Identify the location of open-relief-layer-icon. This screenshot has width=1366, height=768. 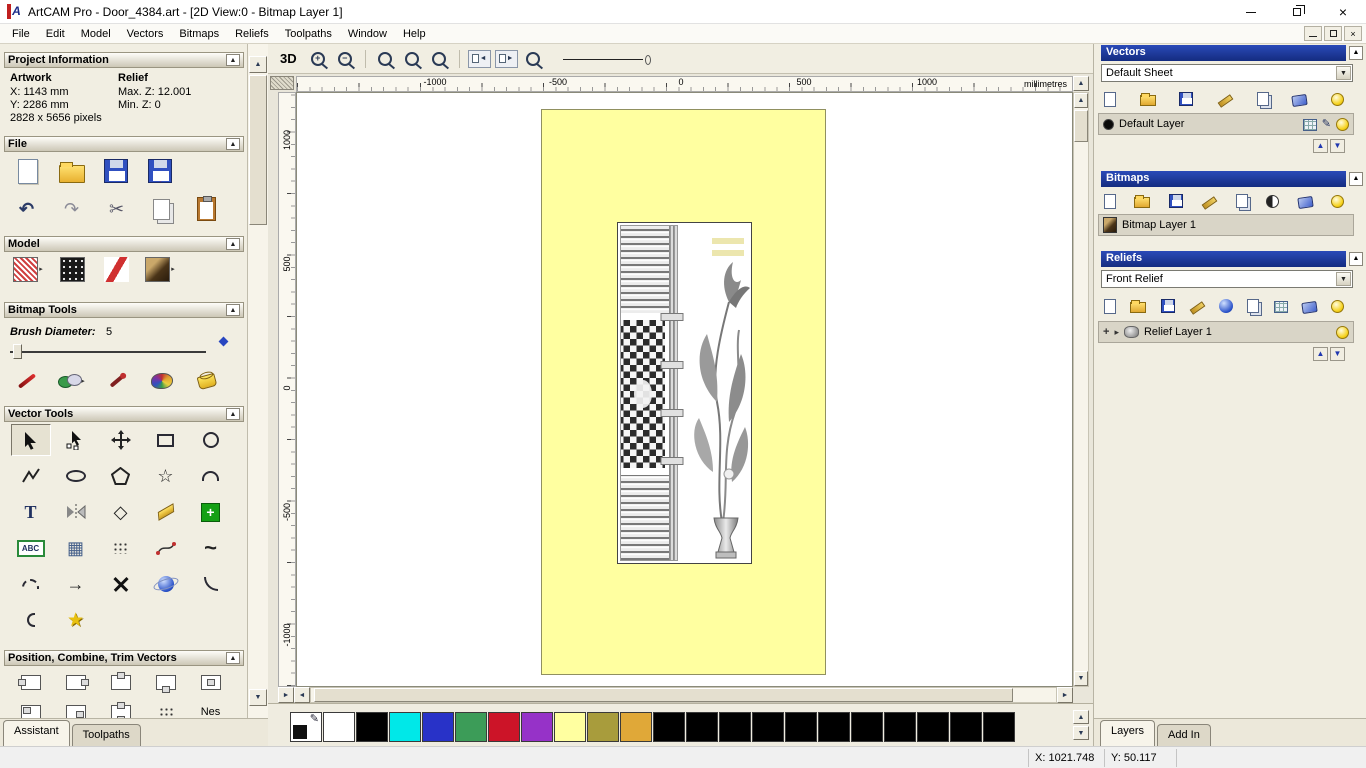
(1138, 306).